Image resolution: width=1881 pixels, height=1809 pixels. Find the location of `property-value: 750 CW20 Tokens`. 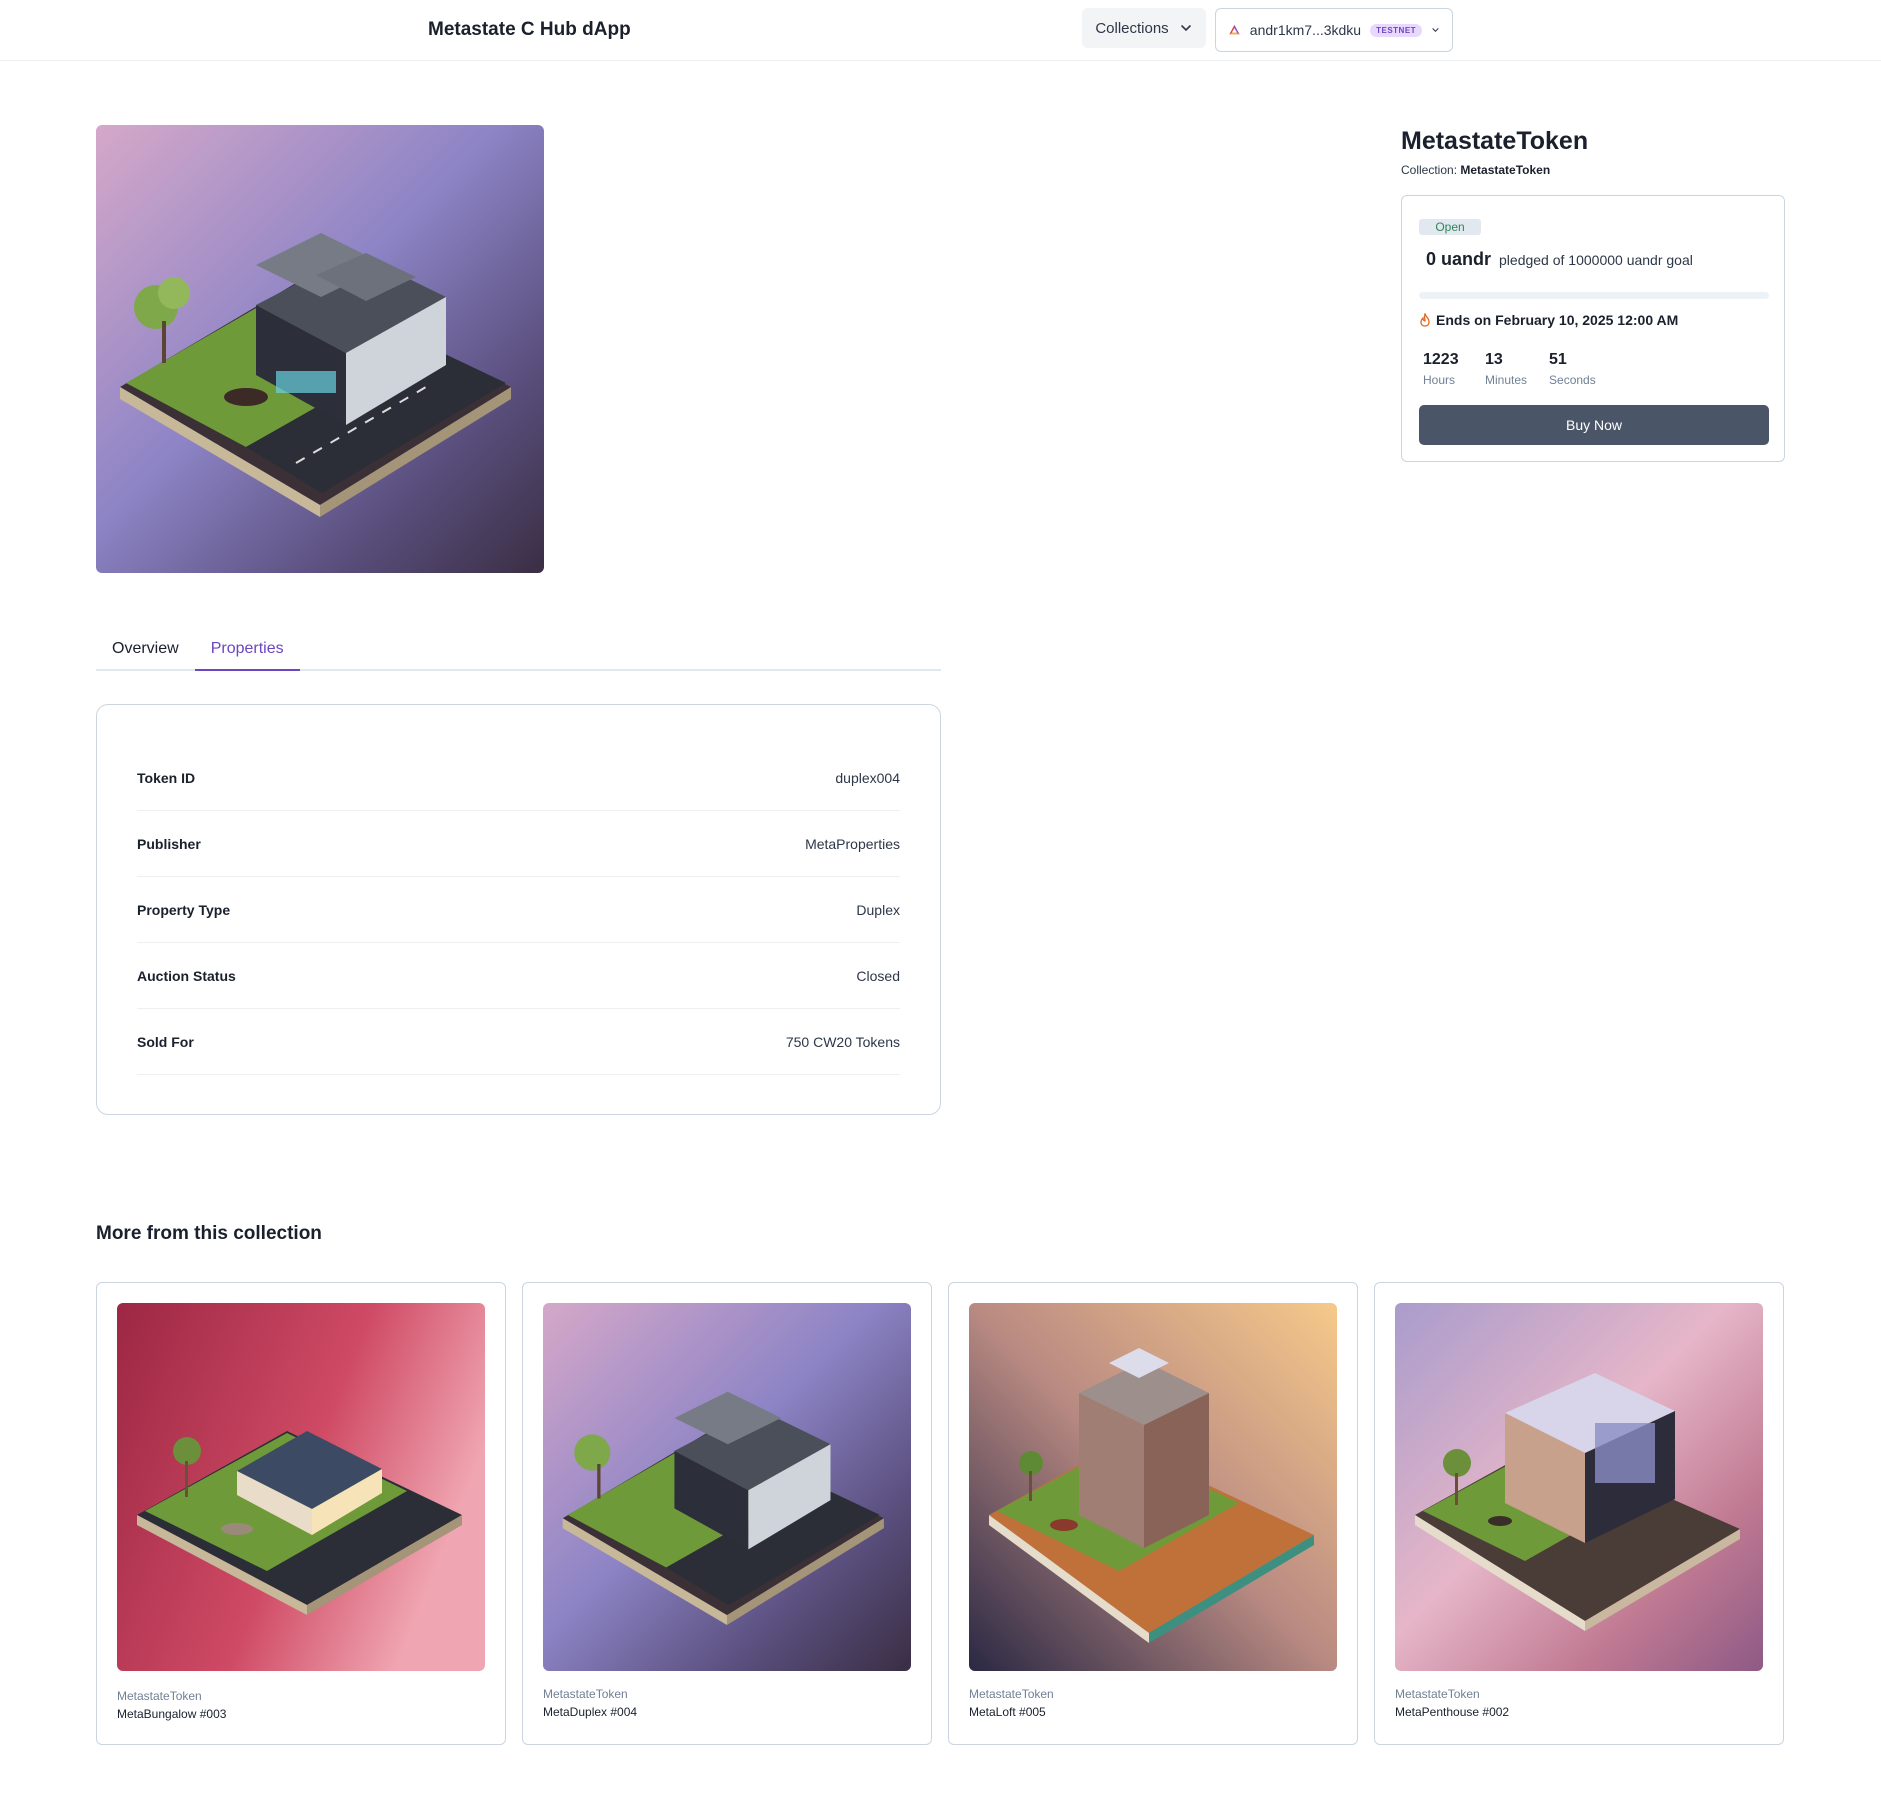

property-value: 750 CW20 Tokens is located at coordinates (842, 1041).